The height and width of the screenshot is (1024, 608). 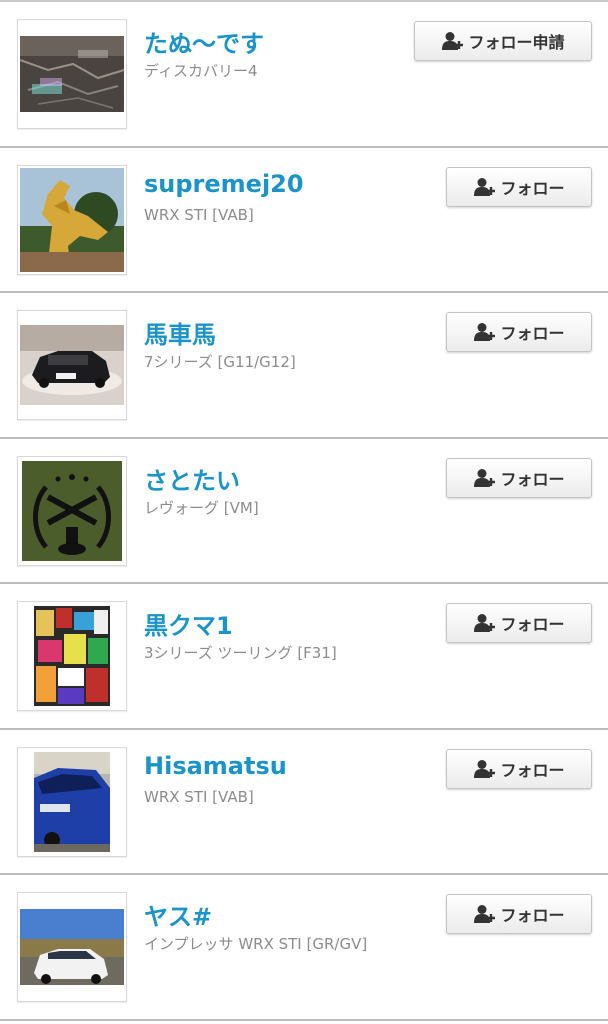 I want to click on user-name: たぬ～です, so click(x=204, y=41).